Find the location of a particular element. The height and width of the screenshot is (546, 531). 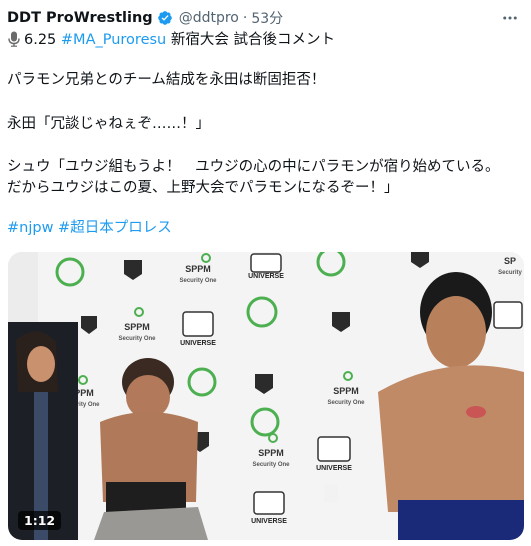

timestamp: 53分 is located at coordinates (267, 18).